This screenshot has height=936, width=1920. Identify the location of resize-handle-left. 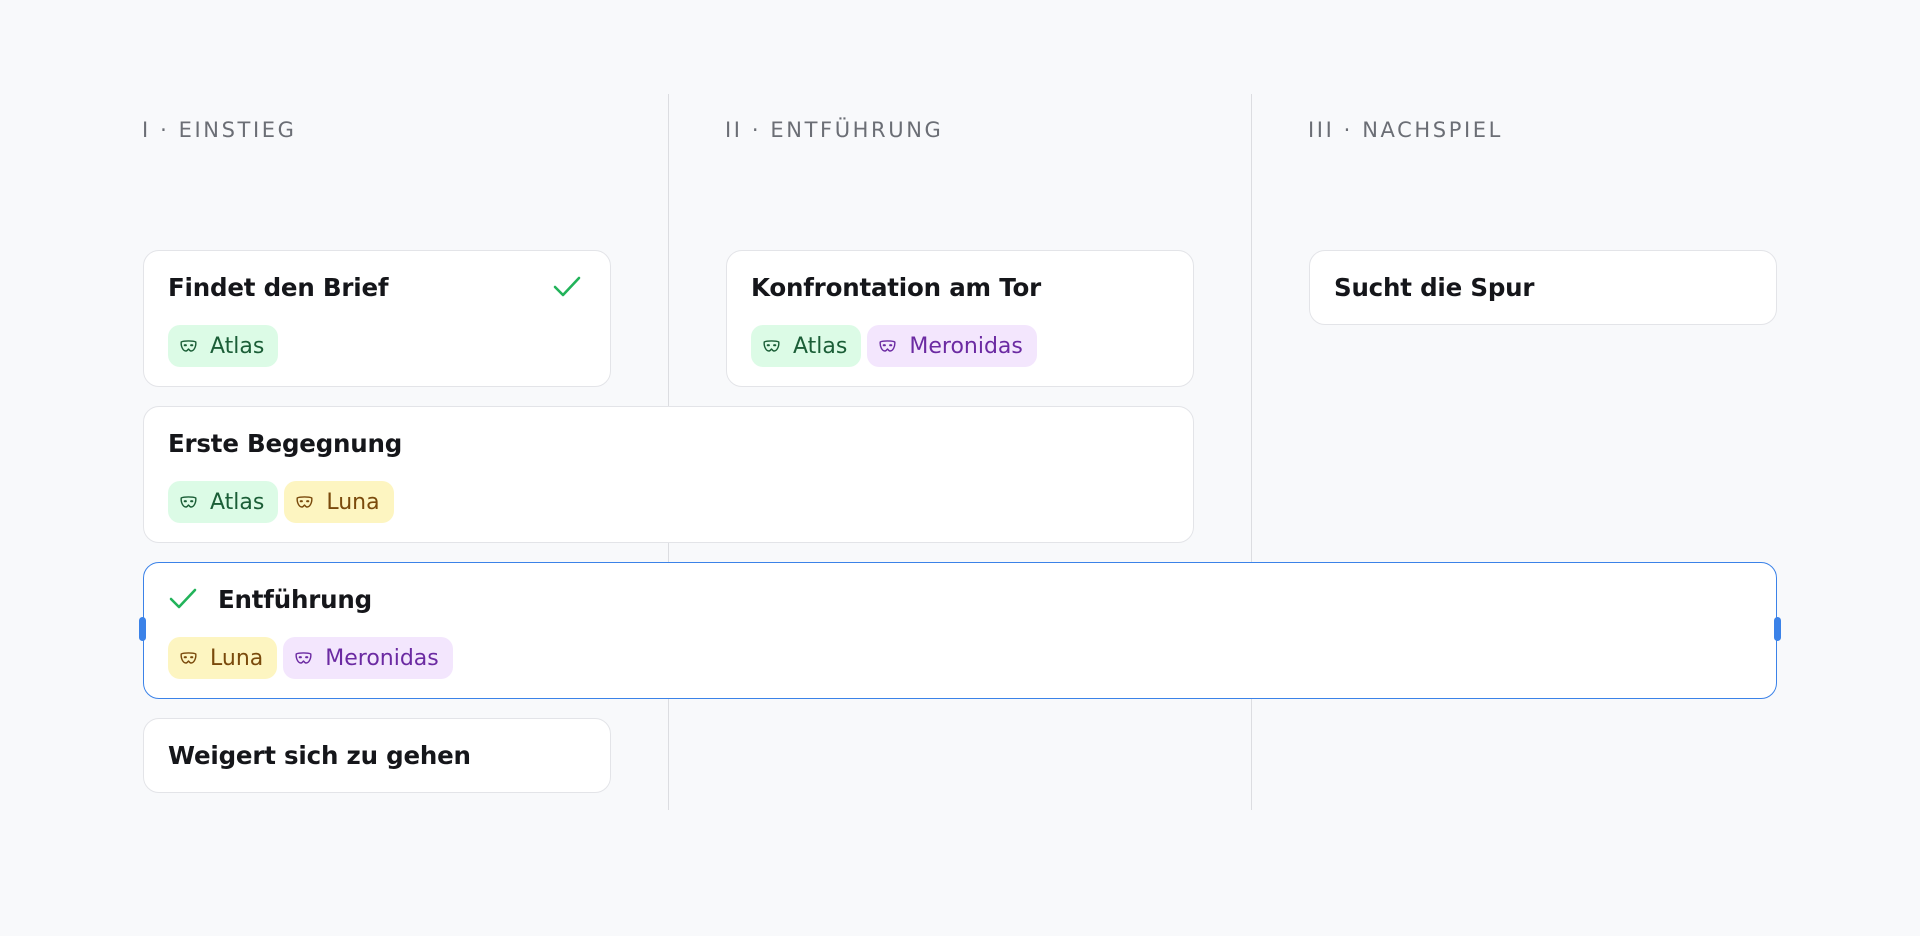
(142, 629).